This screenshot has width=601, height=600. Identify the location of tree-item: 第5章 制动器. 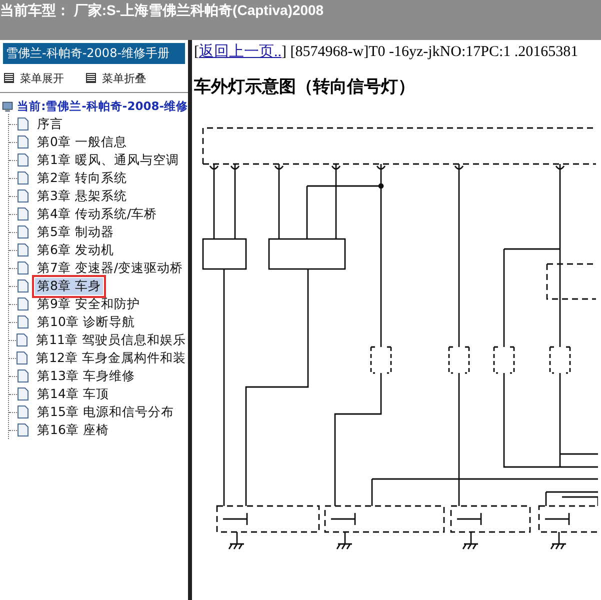
(75, 232).